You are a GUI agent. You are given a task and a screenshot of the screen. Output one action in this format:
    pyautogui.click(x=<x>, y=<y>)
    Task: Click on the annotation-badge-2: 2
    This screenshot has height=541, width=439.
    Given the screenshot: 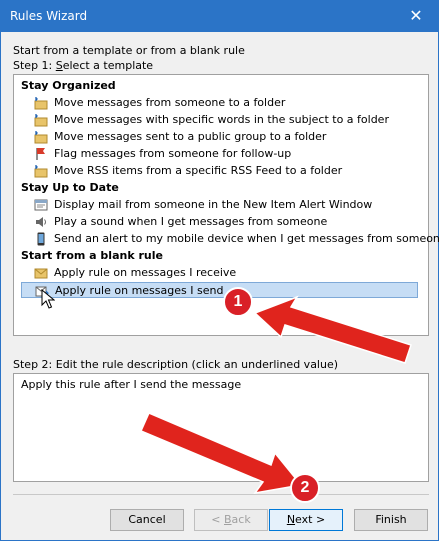 What is the action you would take?
    pyautogui.click(x=305, y=488)
    